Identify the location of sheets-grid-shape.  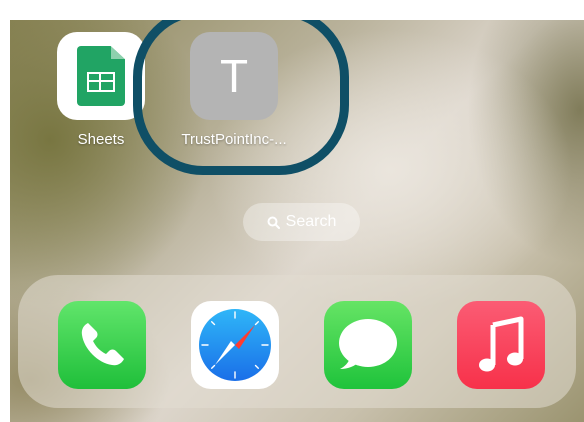
(101, 82).